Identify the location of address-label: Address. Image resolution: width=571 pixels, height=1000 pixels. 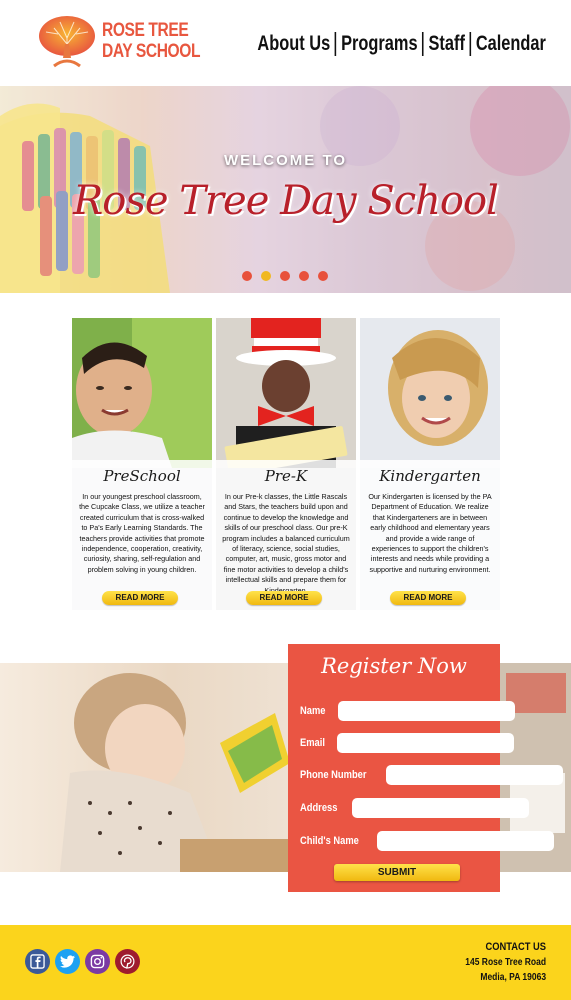
(319, 807).